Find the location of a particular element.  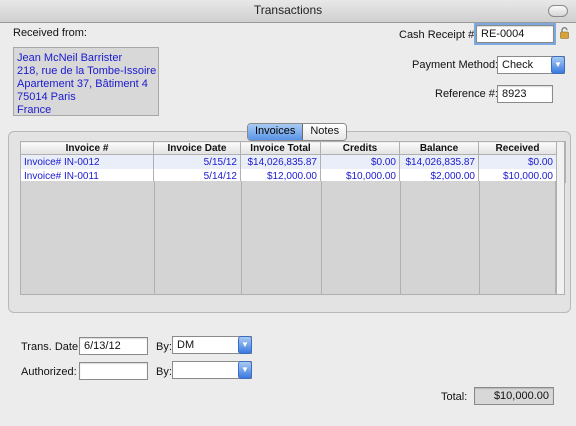

received-from-label: Received from: is located at coordinates (50, 33).